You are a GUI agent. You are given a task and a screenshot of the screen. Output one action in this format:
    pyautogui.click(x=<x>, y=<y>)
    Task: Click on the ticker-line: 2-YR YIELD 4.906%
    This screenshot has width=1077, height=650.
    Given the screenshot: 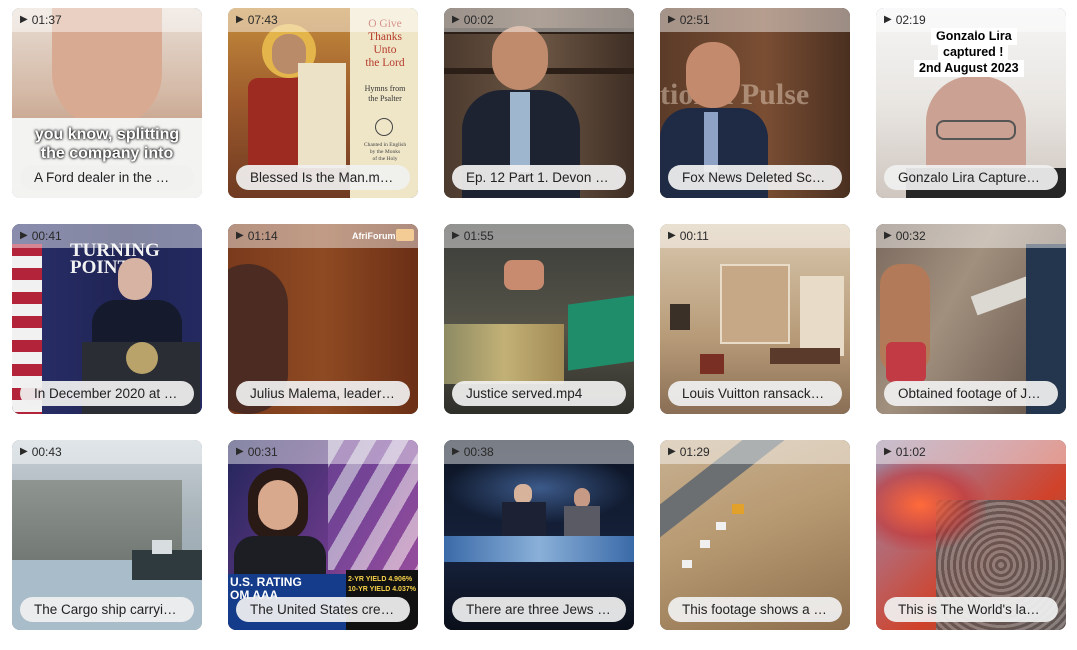 What is the action you would take?
    pyautogui.click(x=380, y=579)
    